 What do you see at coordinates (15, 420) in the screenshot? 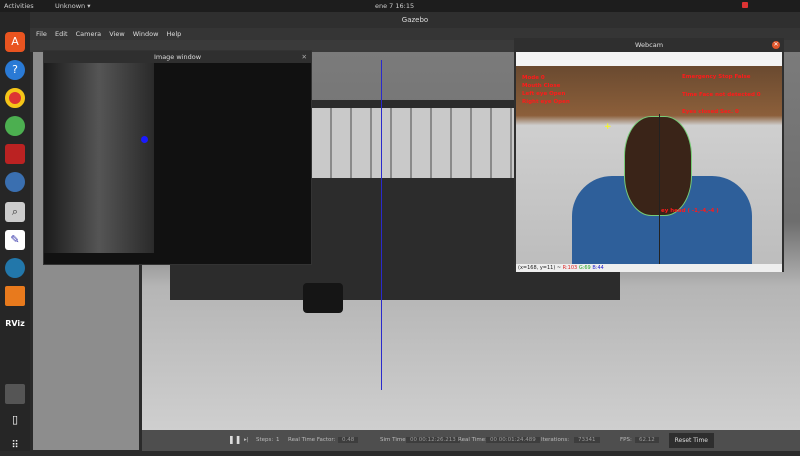
I see `usb-drive-icon: ▯` at bounding box center [15, 420].